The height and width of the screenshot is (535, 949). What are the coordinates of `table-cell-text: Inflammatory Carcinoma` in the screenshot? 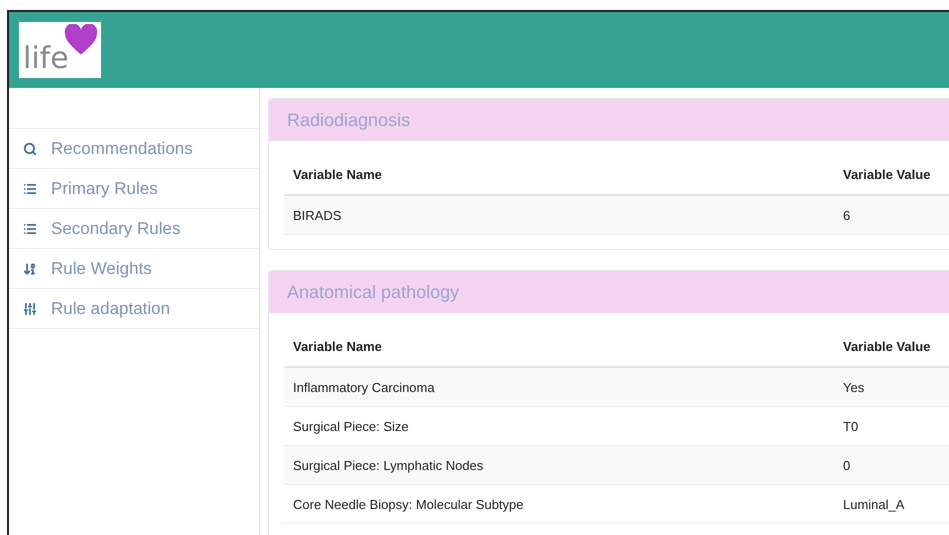 It's located at (363, 387).